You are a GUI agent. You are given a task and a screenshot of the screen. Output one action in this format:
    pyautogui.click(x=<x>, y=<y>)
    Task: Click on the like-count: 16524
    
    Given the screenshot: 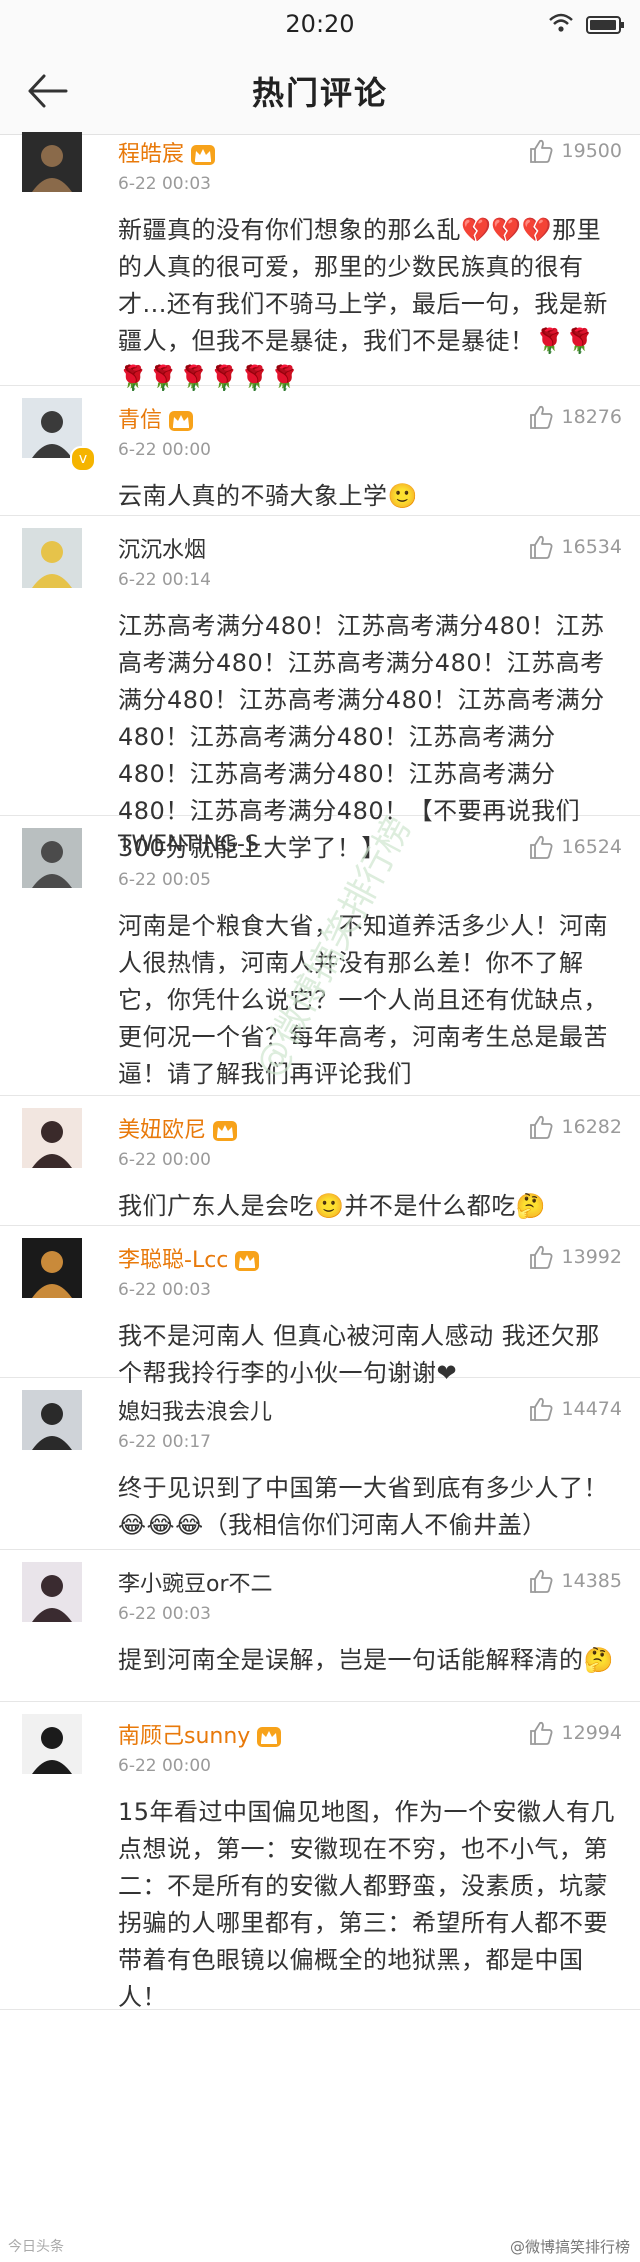 What is the action you would take?
    pyautogui.click(x=591, y=847)
    